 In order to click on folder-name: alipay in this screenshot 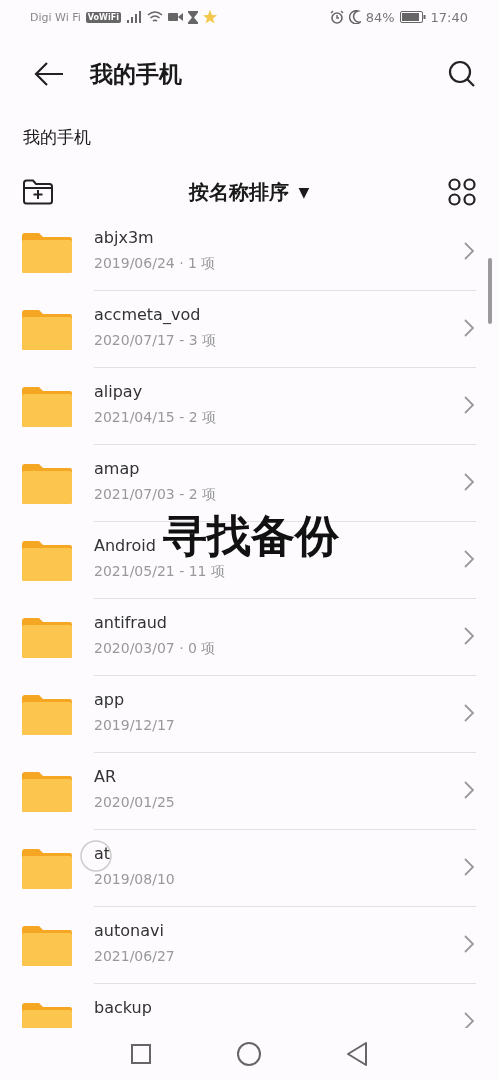, I will do `click(118, 391)`.